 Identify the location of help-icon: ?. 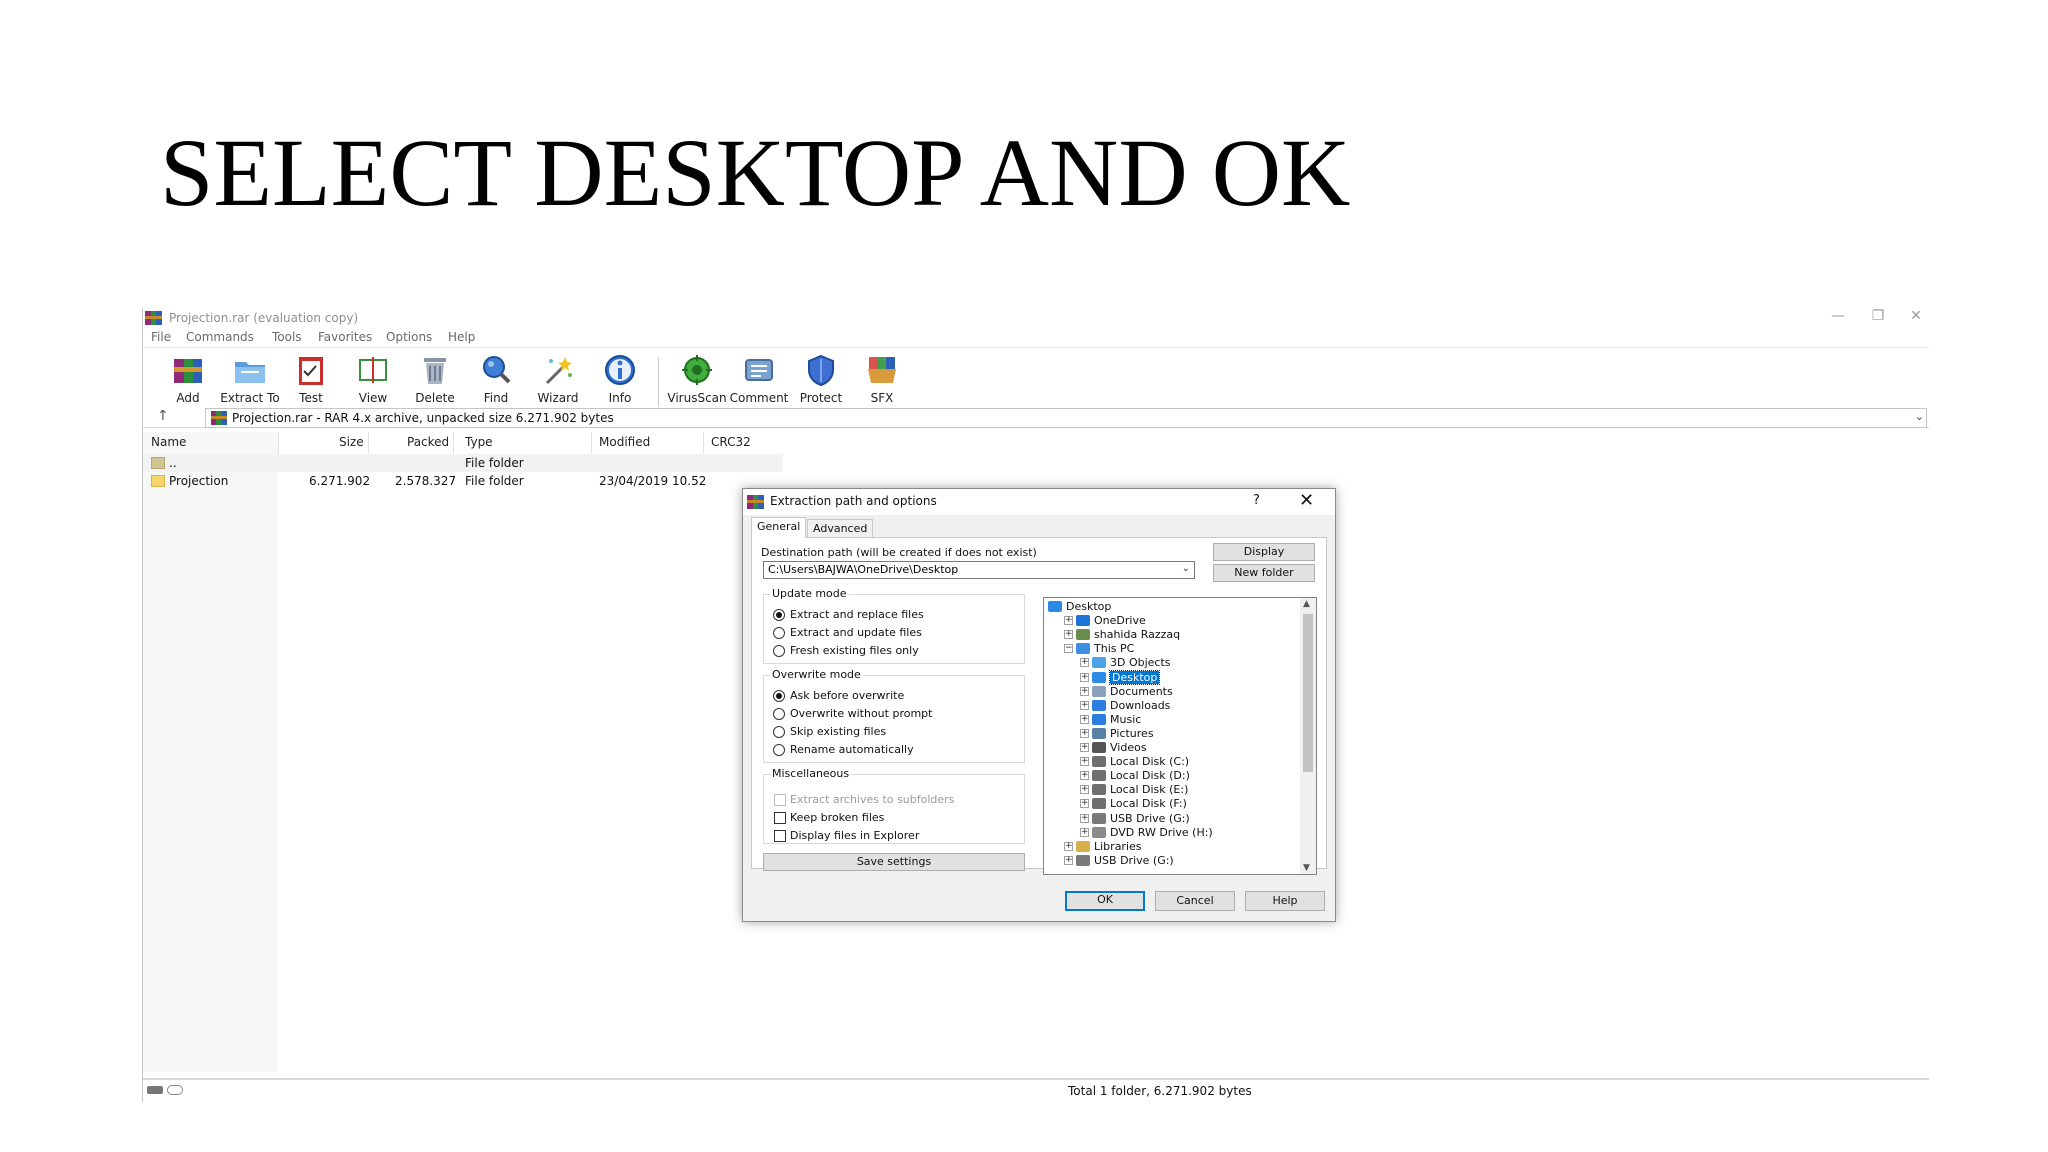
(1256, 500).